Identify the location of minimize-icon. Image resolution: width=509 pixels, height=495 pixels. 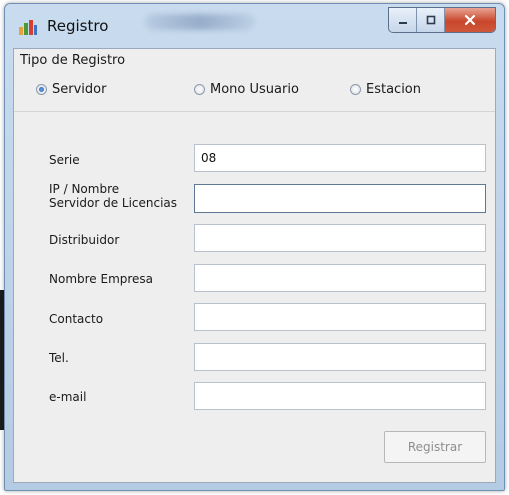
(403, 20).